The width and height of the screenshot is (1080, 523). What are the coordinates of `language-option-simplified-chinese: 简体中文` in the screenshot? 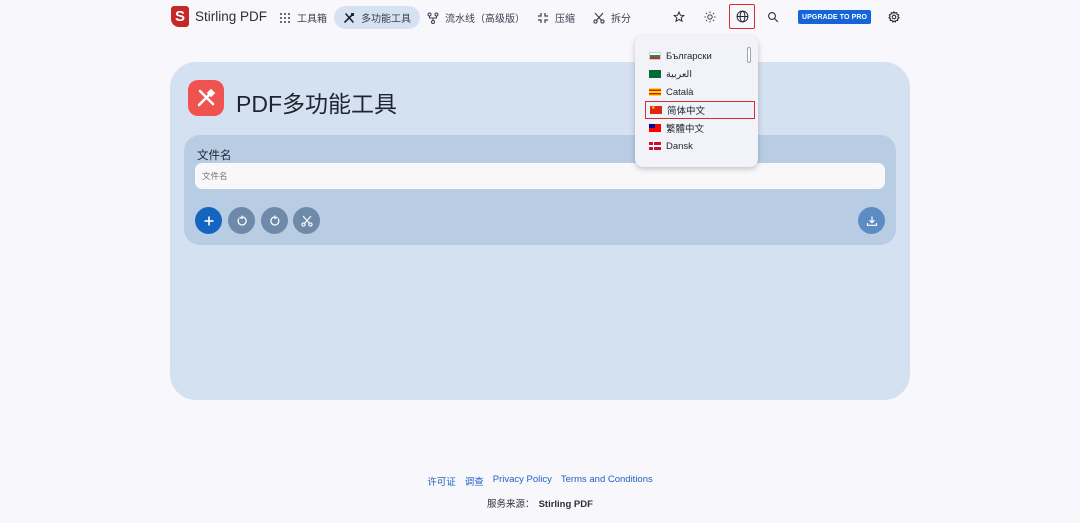 It's located at (700, 110).